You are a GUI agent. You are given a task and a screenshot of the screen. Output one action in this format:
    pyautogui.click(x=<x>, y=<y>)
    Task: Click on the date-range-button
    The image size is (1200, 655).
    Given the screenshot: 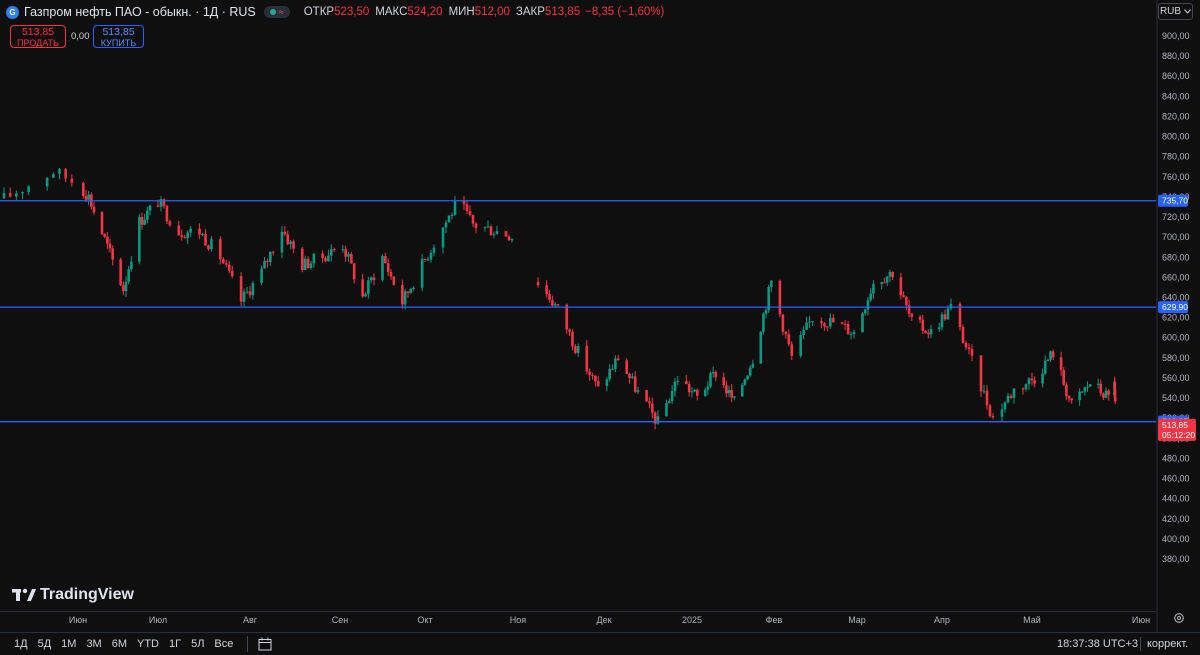 What is the action you would take?
    pyautogui.click(x=260, y=644)
    